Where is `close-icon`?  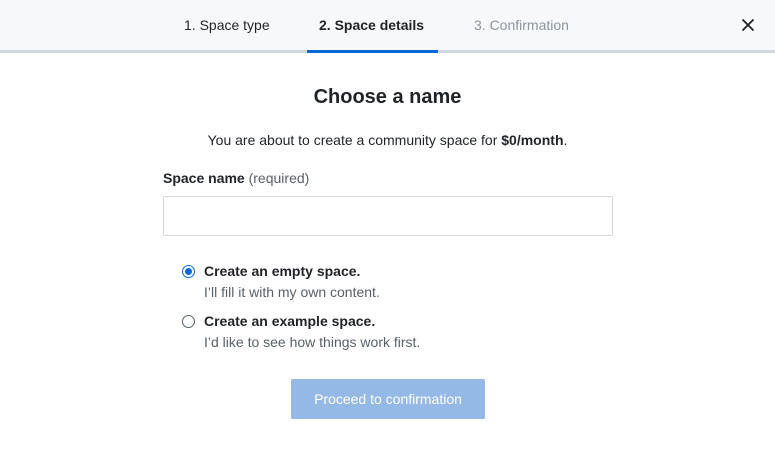
close-icon is located at coordinates (748, 25).